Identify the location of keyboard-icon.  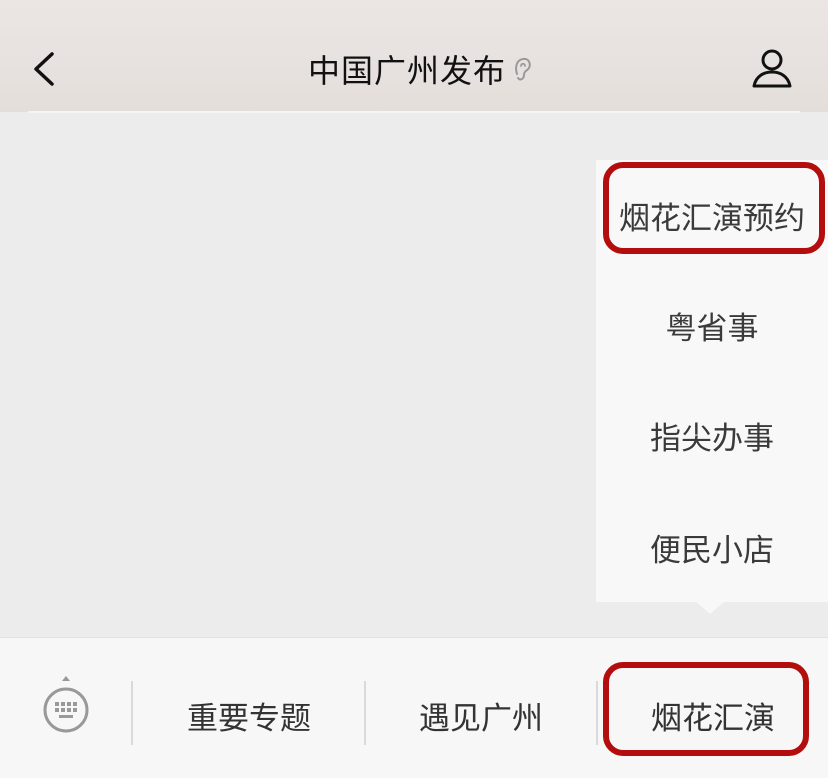
(66, 704).